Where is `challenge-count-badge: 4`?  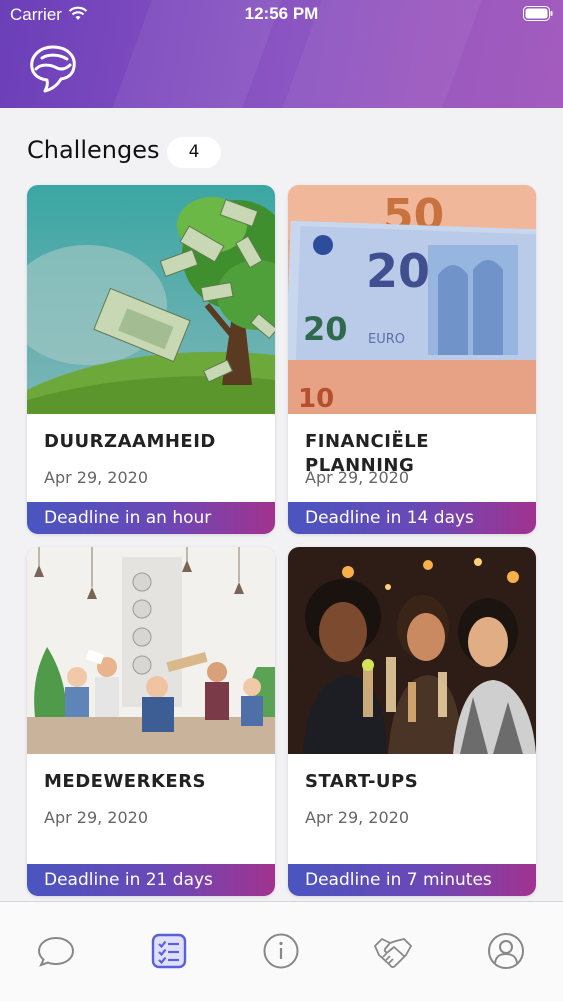 challenge-count-badge: 4 is located at coordinates (194, 152).